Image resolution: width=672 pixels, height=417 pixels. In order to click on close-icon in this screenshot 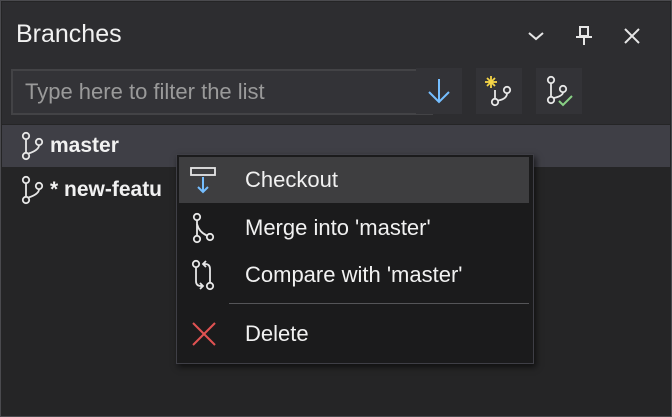, I will do `click(632, 36)`.